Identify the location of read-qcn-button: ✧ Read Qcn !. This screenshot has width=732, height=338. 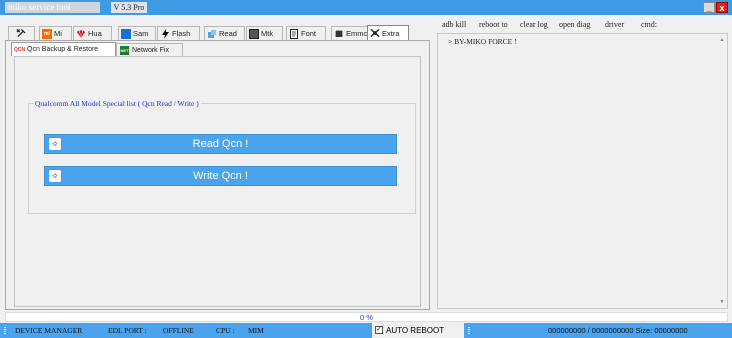
(220, 144).